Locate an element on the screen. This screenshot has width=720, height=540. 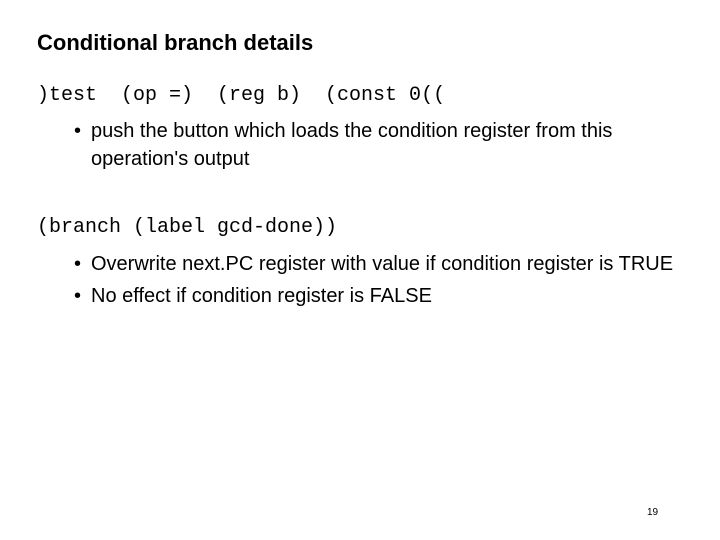
page-number: 19 is located at coordinates (653, 512).